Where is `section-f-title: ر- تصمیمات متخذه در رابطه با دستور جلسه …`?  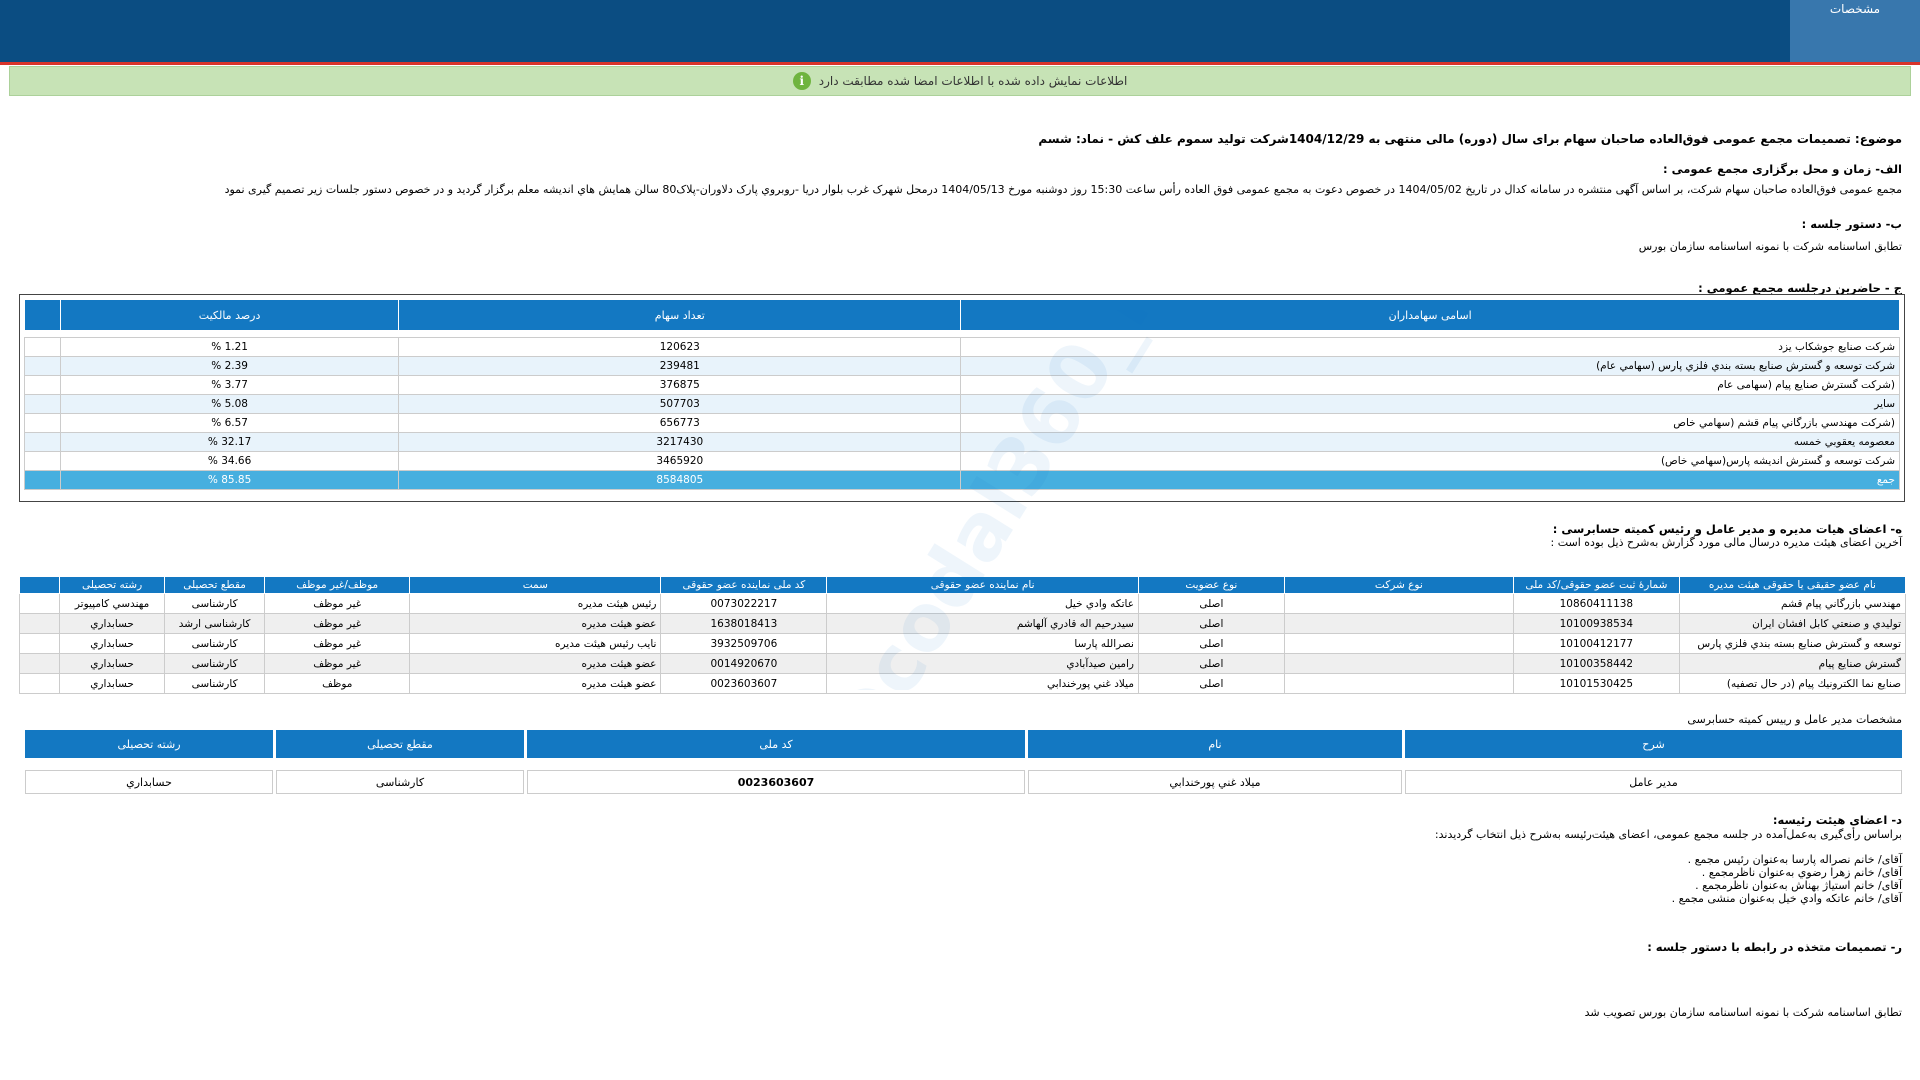
section-f-title: ر- تصمیمات متخذه در رابطه با دستور جلسه … is located at coordinates (1774, 947).